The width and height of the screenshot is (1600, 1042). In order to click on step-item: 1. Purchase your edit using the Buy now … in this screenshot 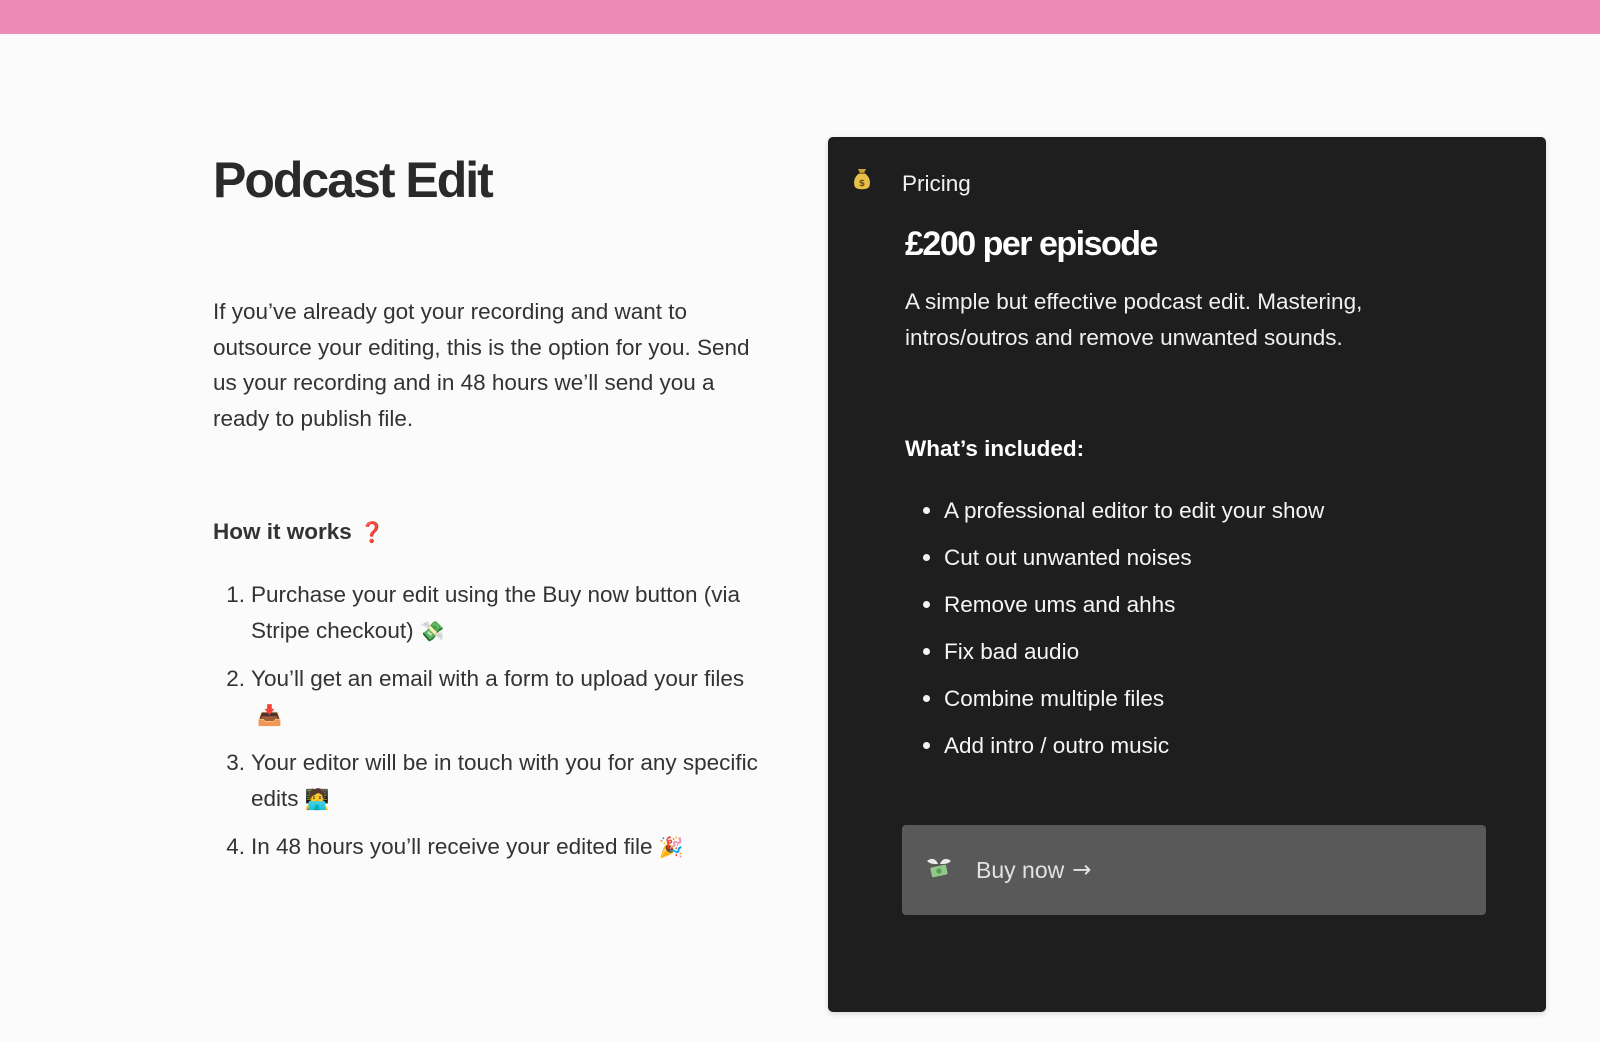, I will do `click(493, 613)`.